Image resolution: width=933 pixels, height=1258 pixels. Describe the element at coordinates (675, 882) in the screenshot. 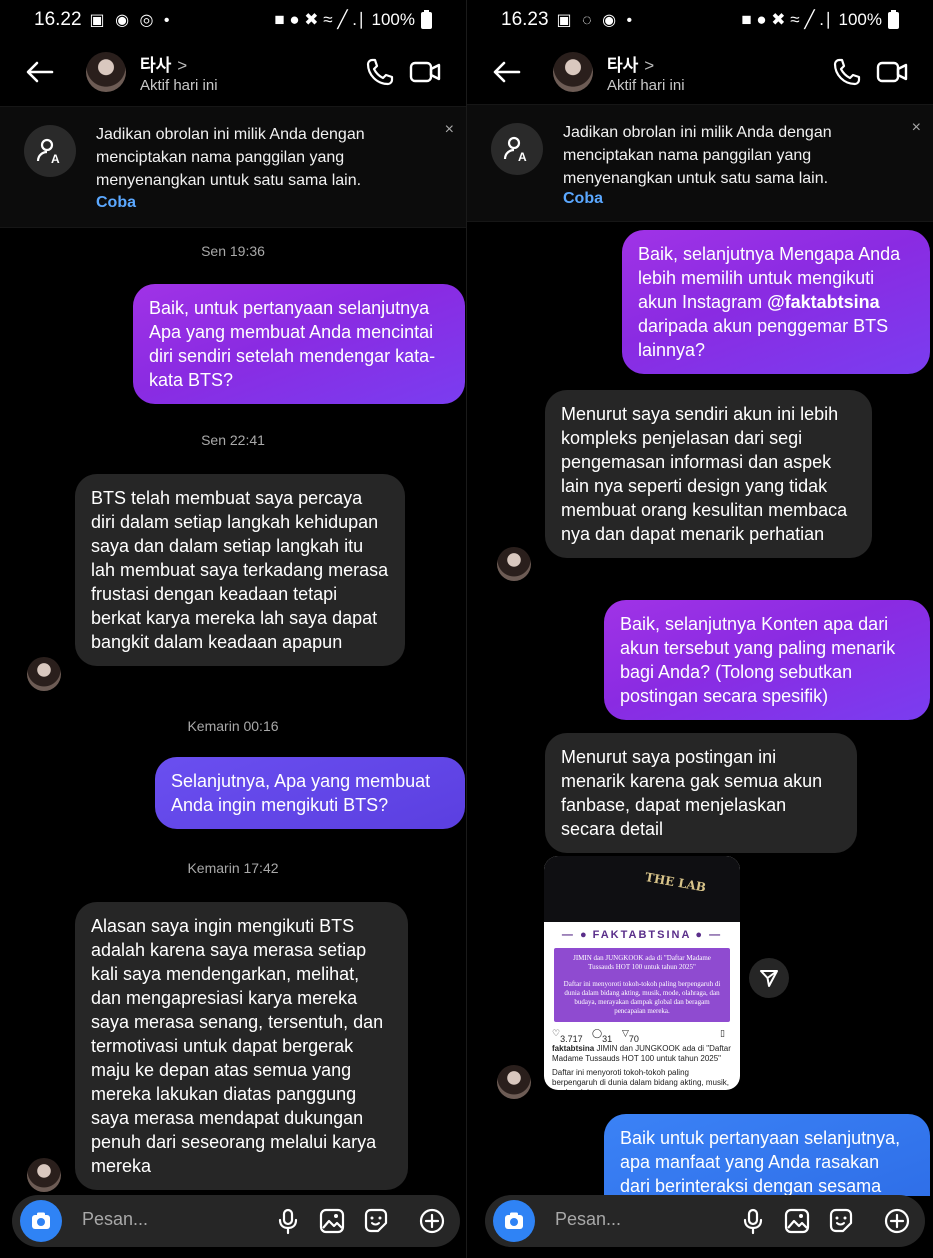

I see `post-photo-text: THE LAB` at that location.